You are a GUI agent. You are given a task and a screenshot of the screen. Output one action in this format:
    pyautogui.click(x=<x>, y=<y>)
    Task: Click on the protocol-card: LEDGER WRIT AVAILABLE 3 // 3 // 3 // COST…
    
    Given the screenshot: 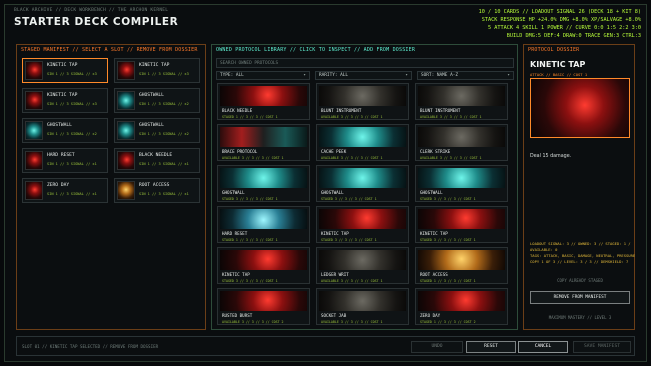 What is the action you would take?
    pyautogui.click(x=362, y=265)
    